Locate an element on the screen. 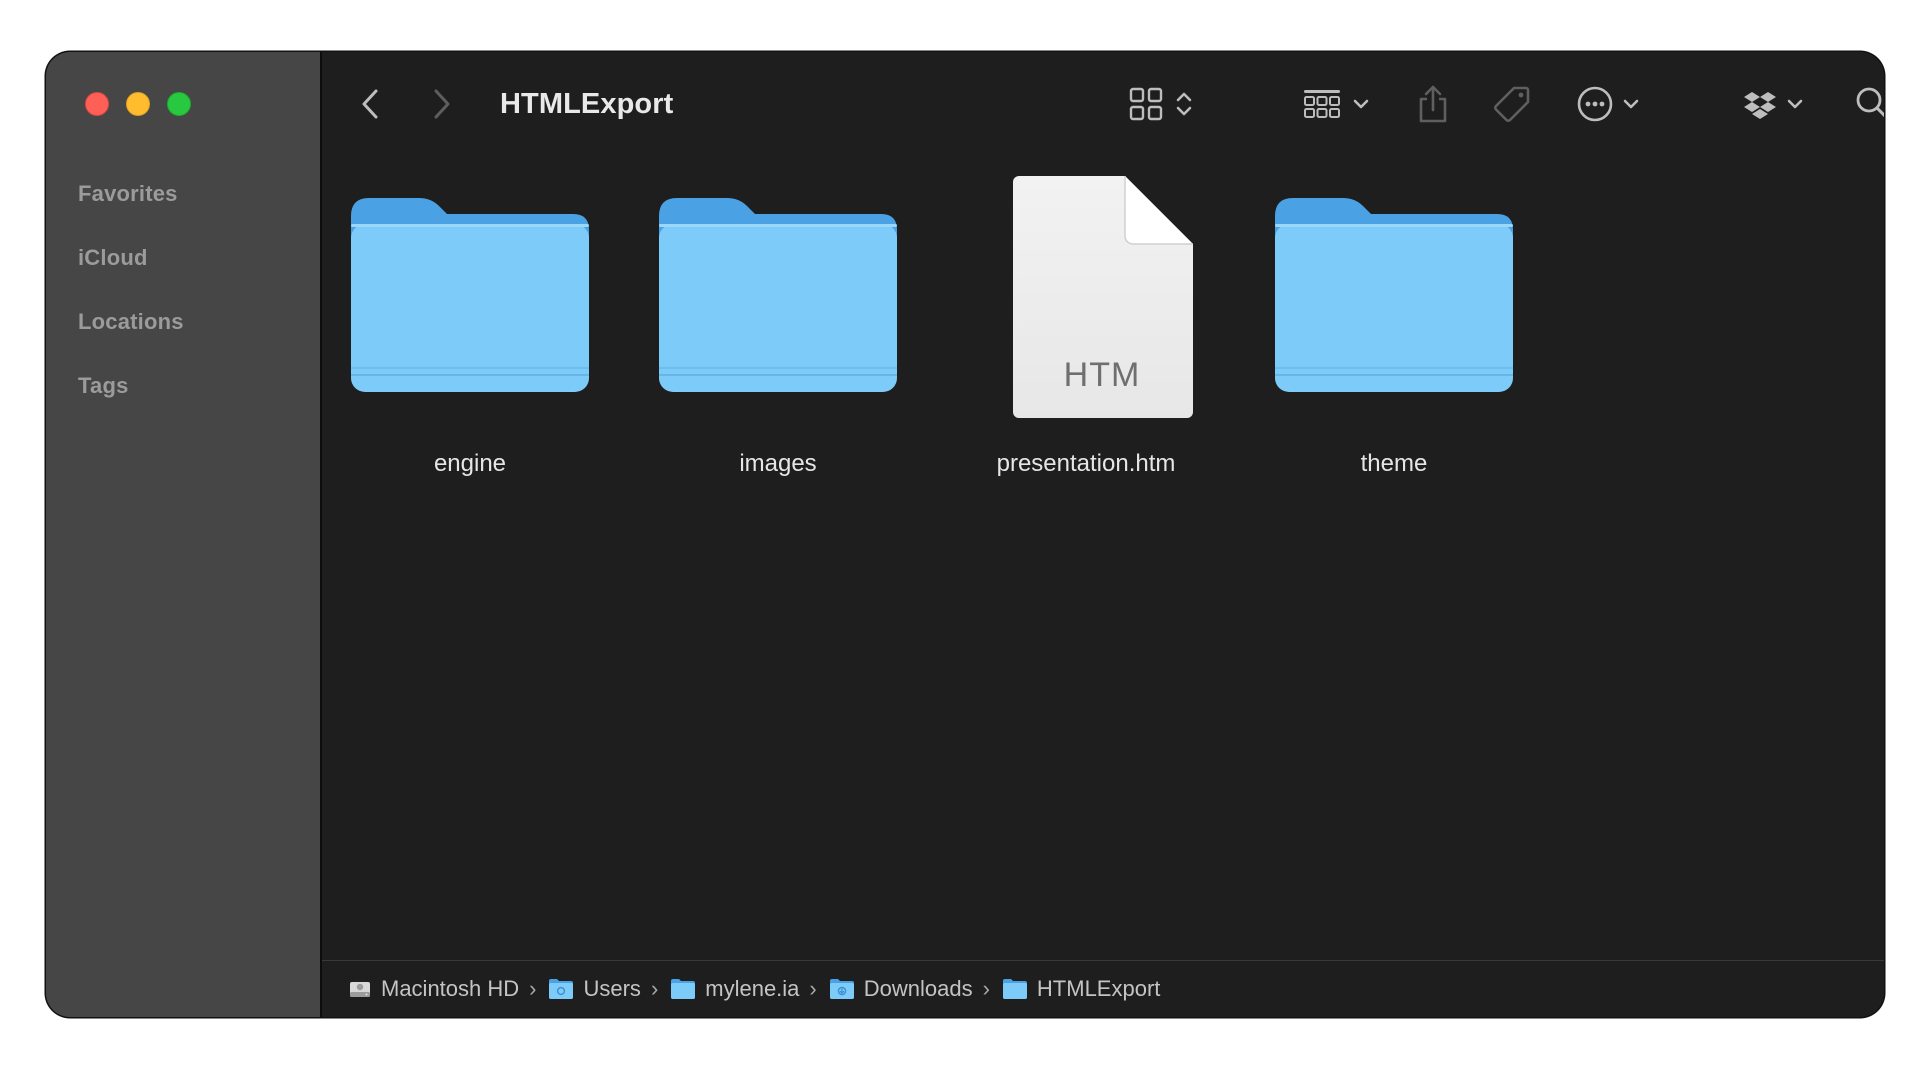 The width and height of the screenshot is (1928, 1068). file-name: images is located at coordinates (778, 463).